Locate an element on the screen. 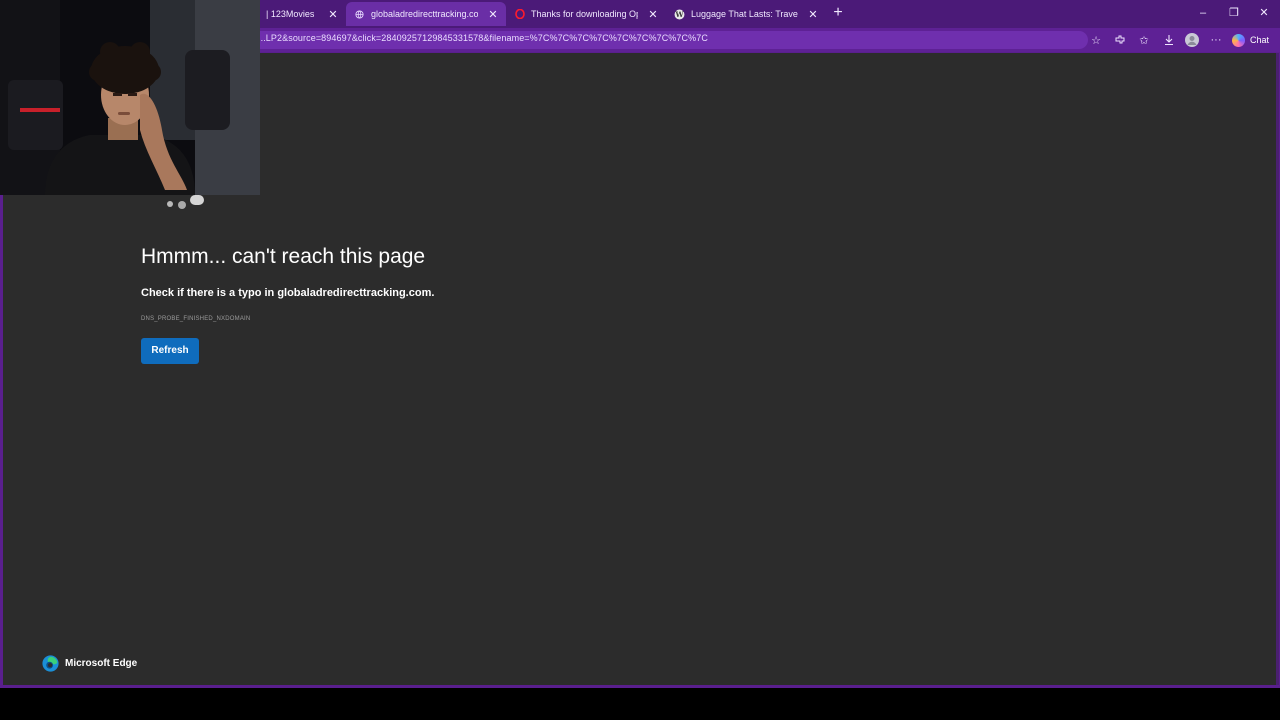 Image resolution: width=1280 pixels, height=720 pixels. wordpress-icon: W is located at coordinates (679, 14).